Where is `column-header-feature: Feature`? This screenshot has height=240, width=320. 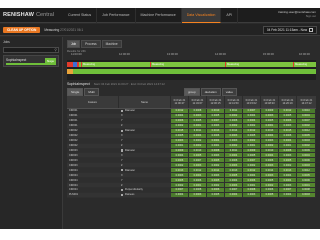 column-header-feature: Feature is located at coordinates (93, 102).